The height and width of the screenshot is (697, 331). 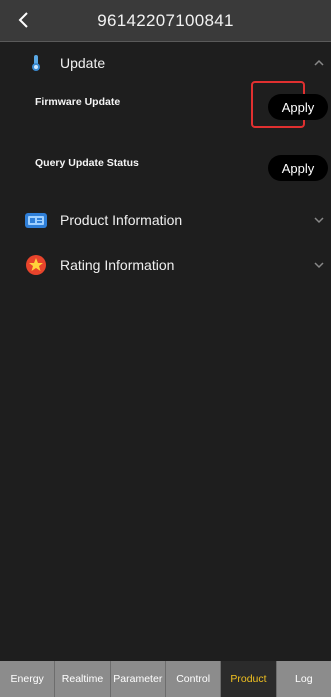 I want to click on product-icon, so click(x=36, y=220).